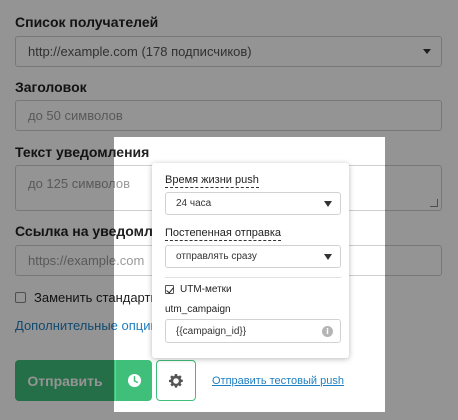  I want to click on utm-label: UTM-метки, so click(206, 289).